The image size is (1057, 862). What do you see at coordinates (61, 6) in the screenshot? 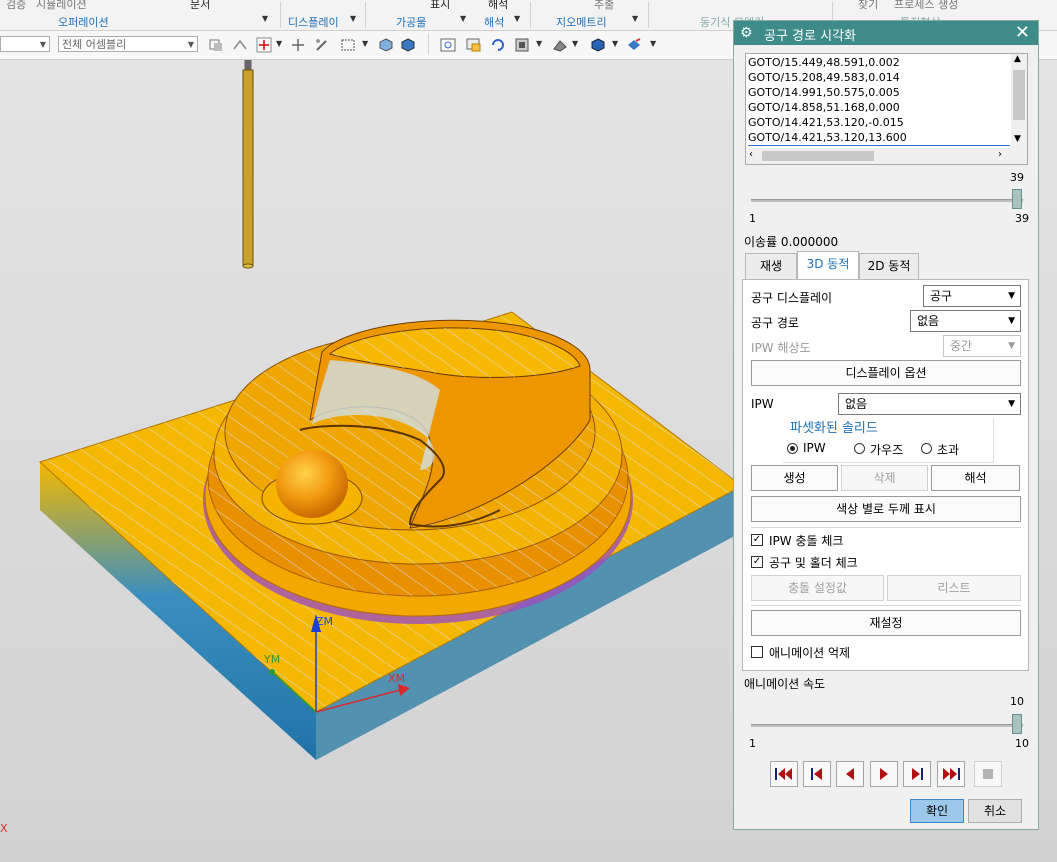
I see `ribbon-cut-label: 시뮬레이션` at bounding box center [61, 6].